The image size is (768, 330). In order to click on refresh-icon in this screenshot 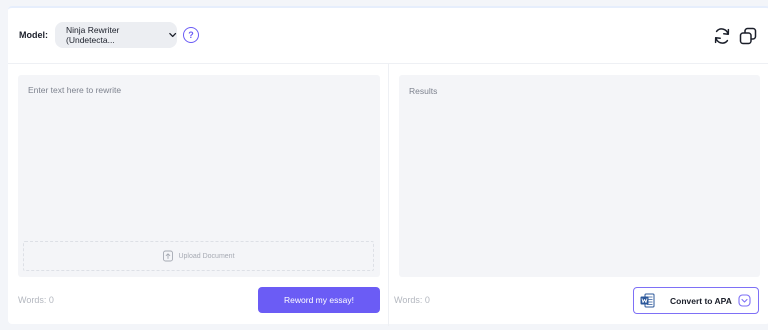, I will do `click(722, 36)`.